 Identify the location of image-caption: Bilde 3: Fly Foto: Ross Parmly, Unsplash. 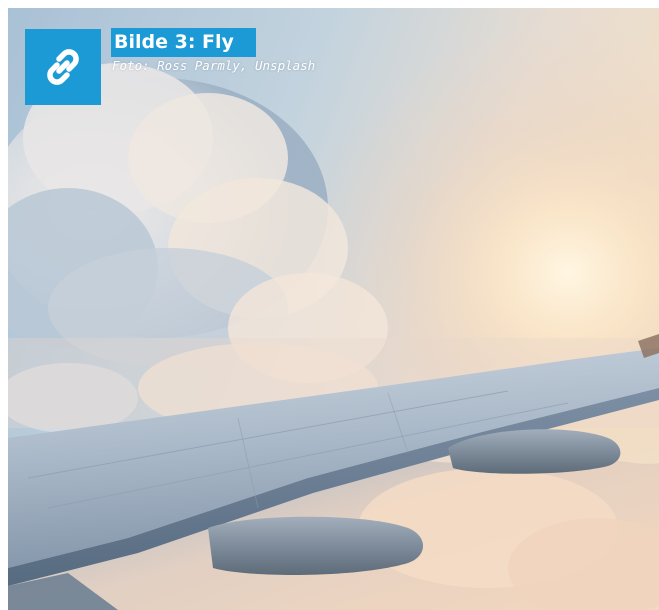
(213, 50).